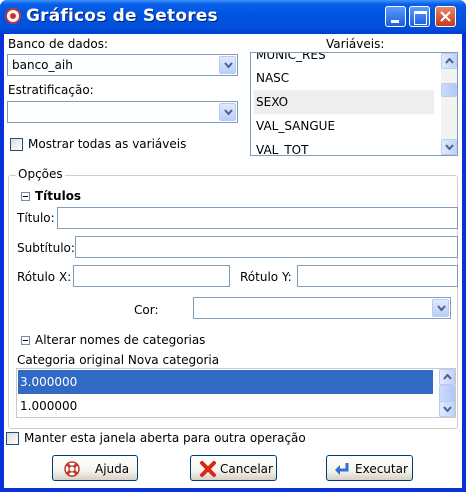 The image size is (466, 492). I want to click on stratification-select, so click(122, 112).